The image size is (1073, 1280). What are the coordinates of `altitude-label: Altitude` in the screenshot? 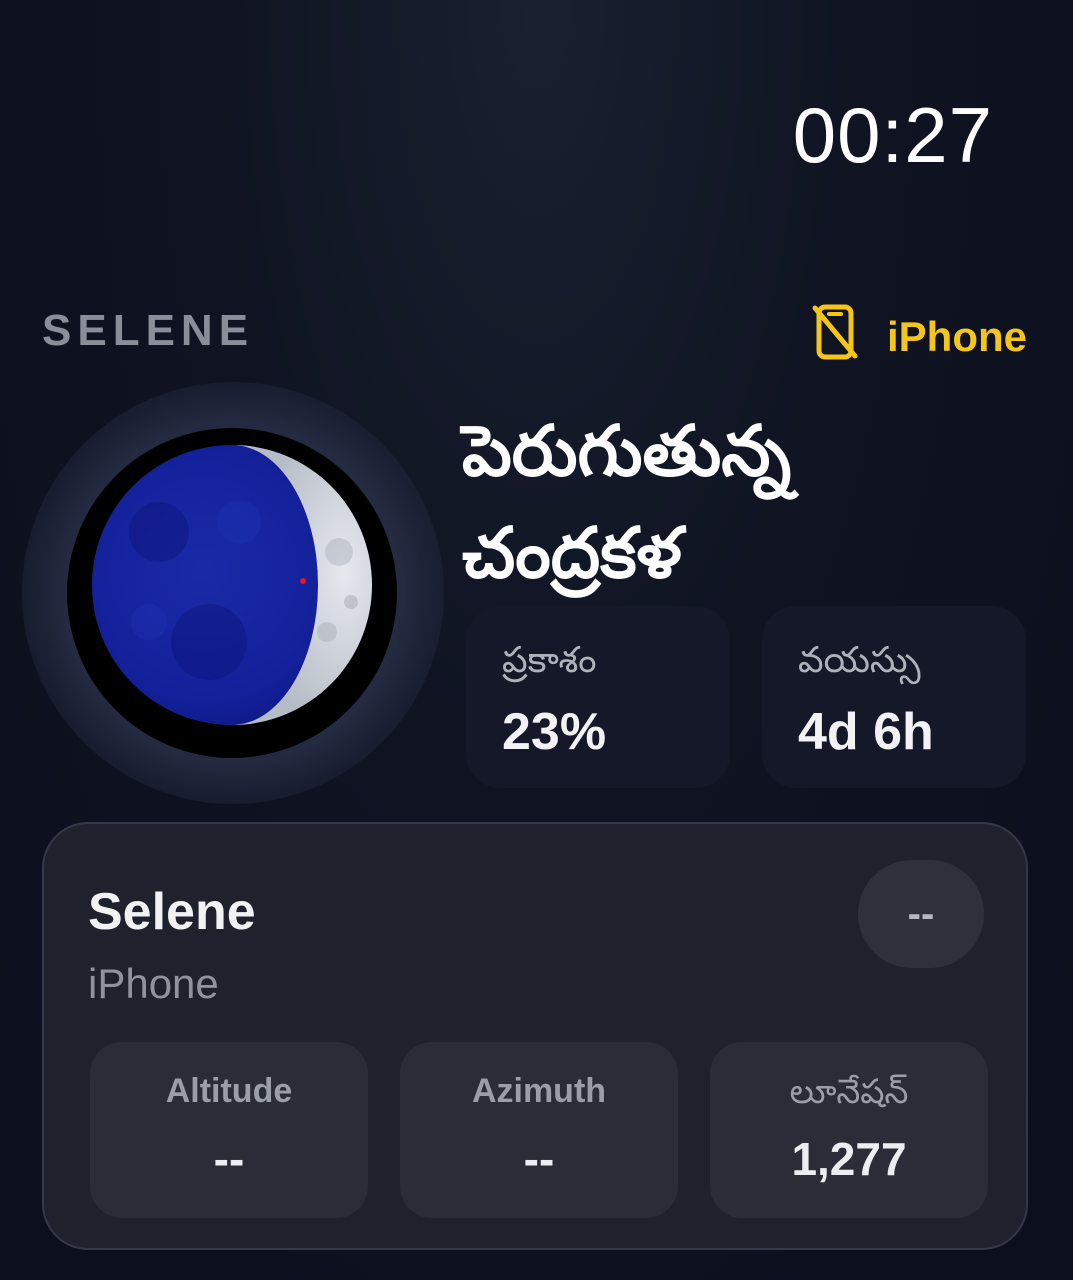 It's located at (229, 1091).